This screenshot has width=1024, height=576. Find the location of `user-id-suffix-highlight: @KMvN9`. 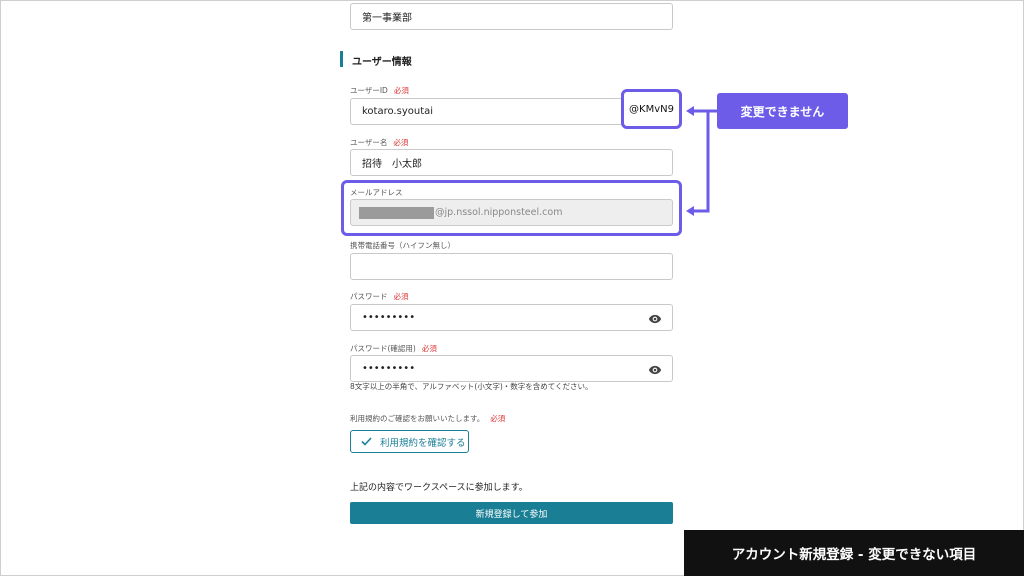

user-id-suffix-highlight: @KMvN9 is located at coordinates (651, 109).